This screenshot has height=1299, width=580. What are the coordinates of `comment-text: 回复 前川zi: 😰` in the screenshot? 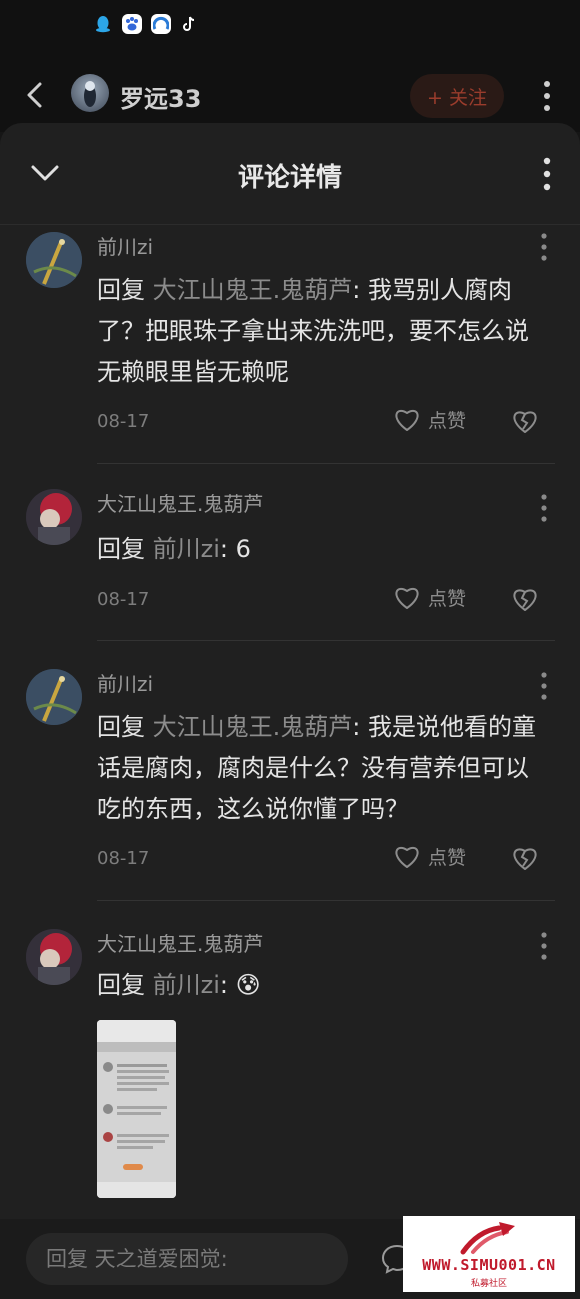 It's located at (322, 985).